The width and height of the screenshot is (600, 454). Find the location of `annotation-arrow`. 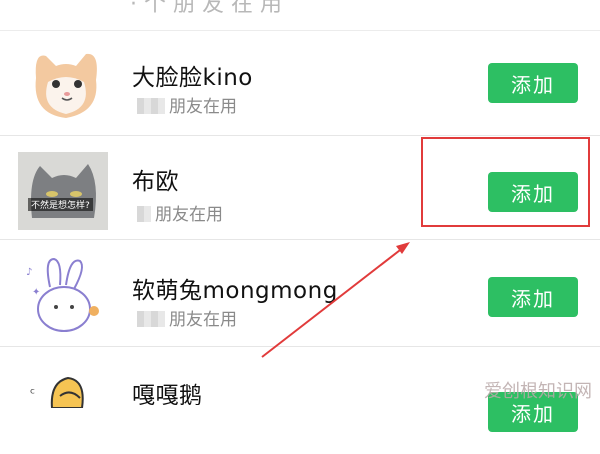

annotation-arrow is located at coordinates (335, 300).